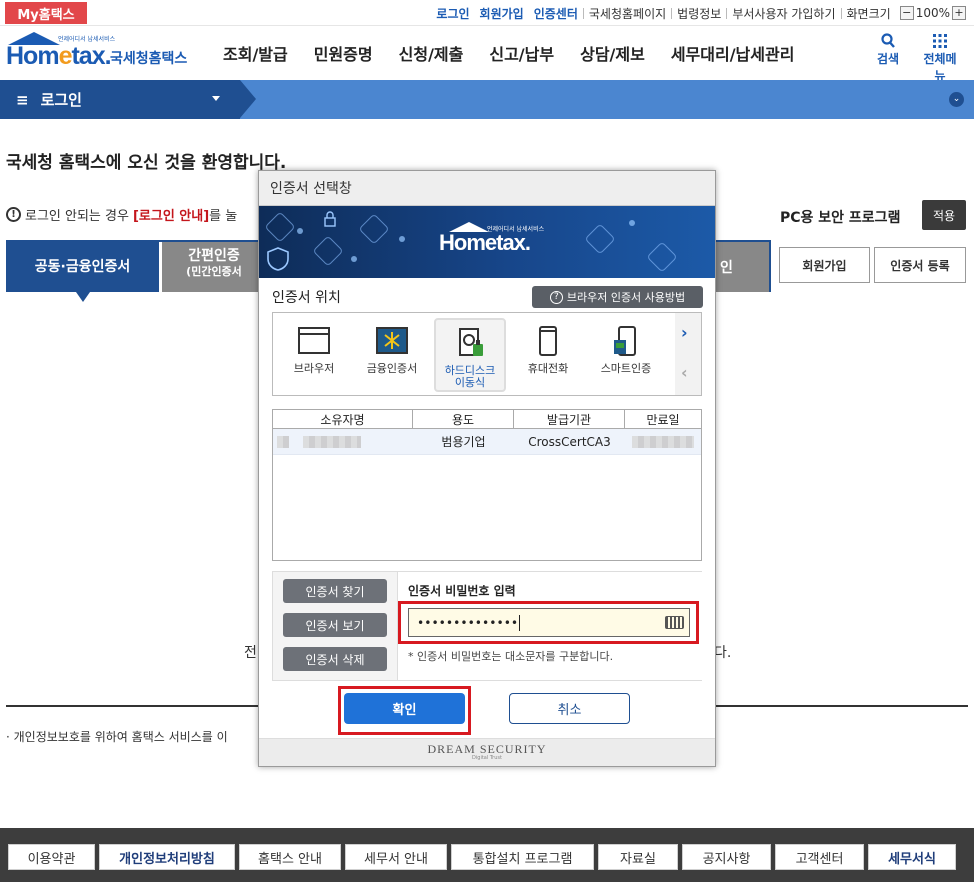  I want to click on footer-taxoffice-link: 세무서 안내, so click(396, 857).